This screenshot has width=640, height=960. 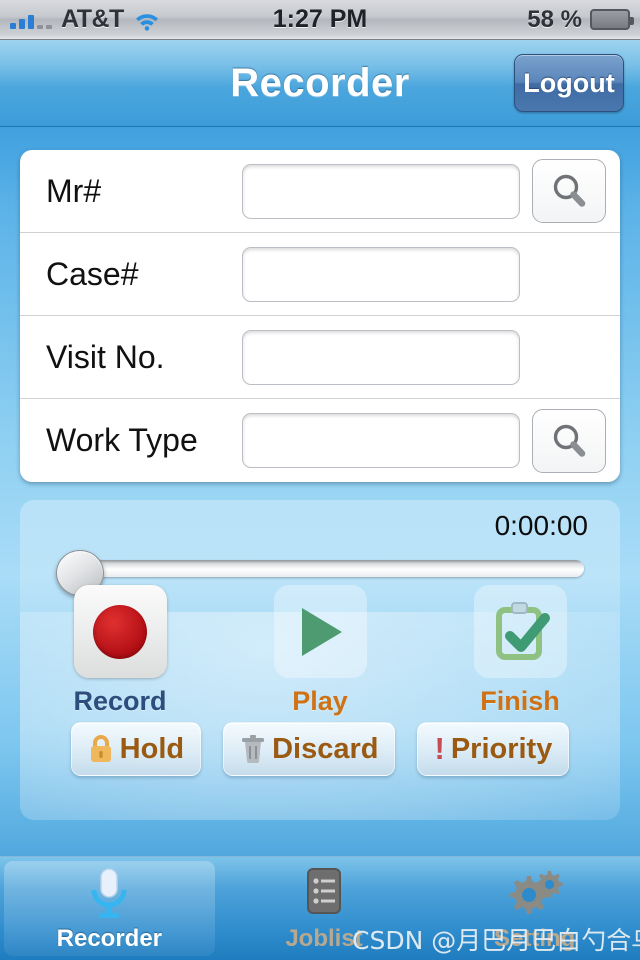 What do you see at coordinates (520, 701) in the screenshot?
I see `finish-button-label: Finish` at bounding box center [520, 701].